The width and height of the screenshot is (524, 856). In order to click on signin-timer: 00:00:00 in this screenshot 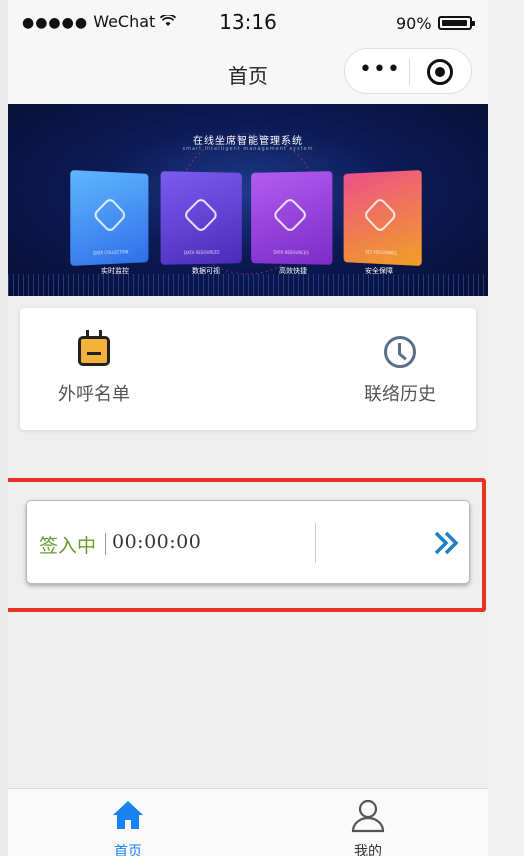, I will do `click(157, 542)`.